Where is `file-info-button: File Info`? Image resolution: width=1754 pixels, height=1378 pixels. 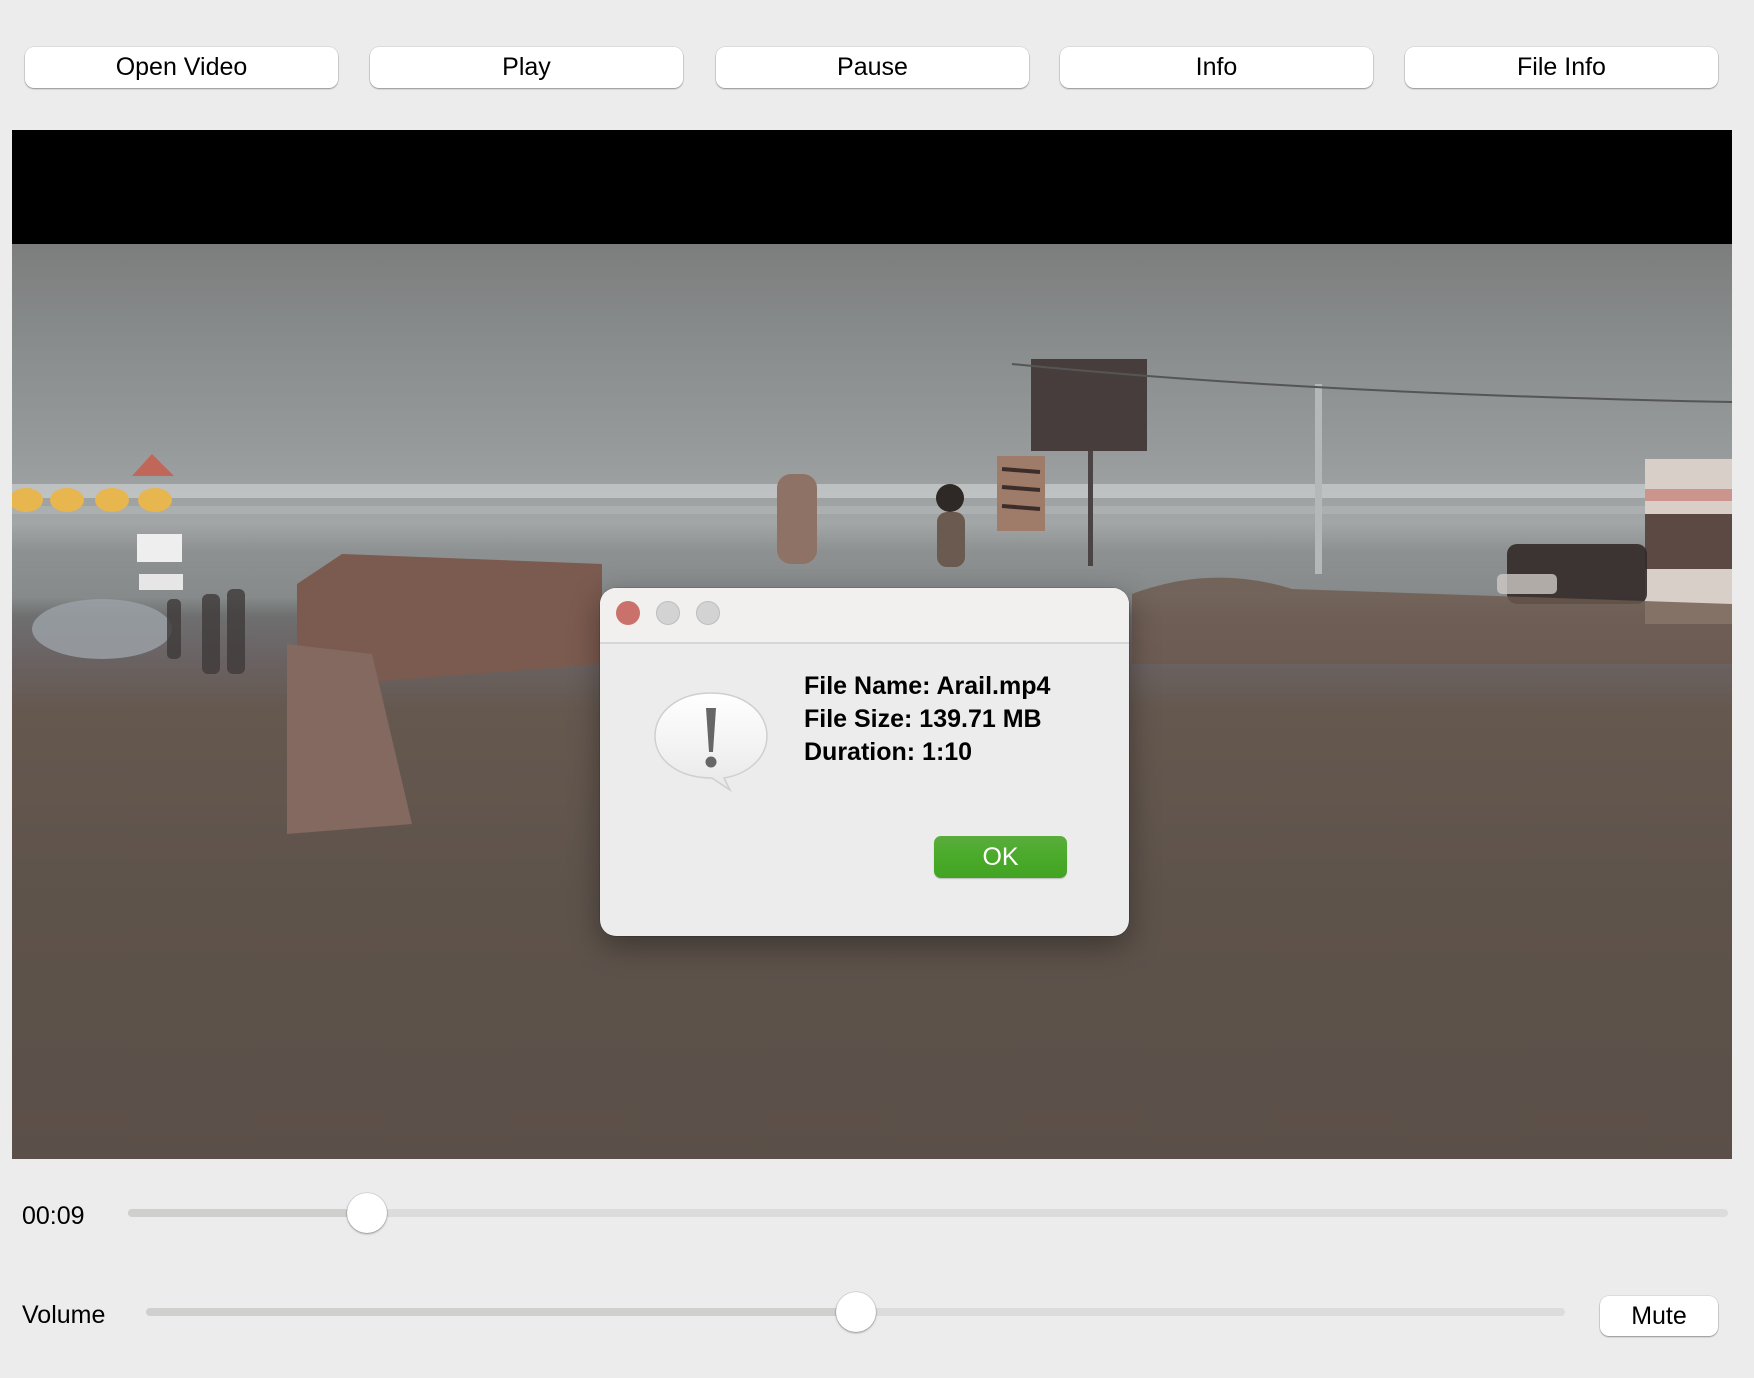 file-info-button: File Info is located at coordinates (1561, 67).